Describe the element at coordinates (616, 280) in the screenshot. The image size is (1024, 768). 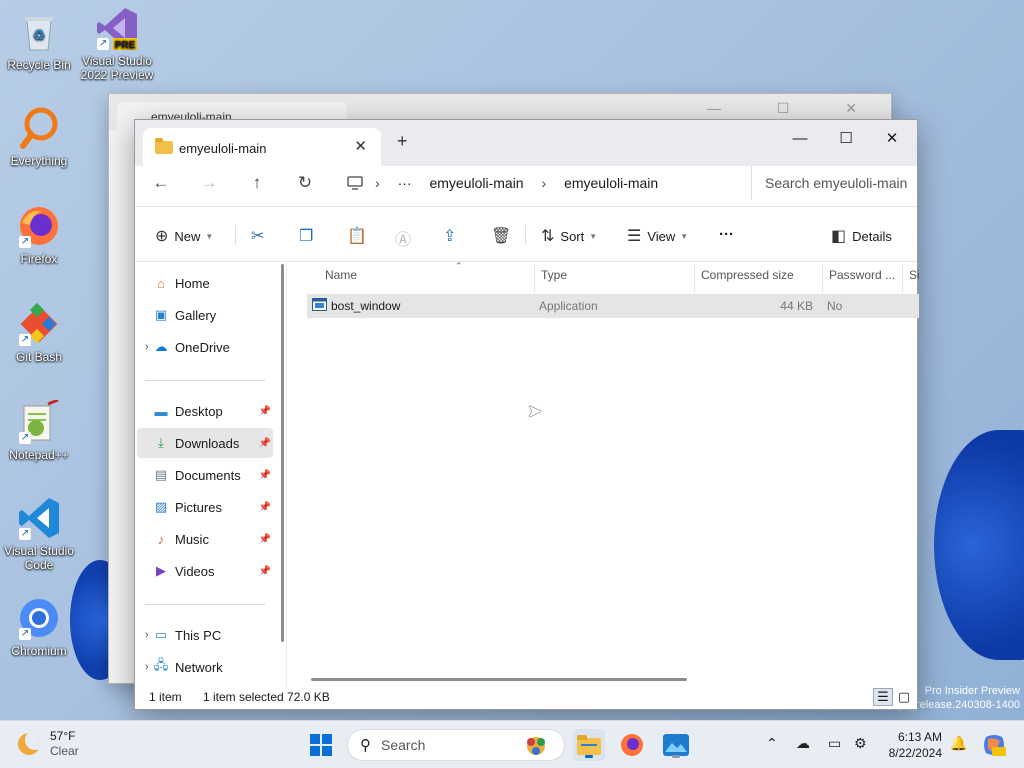
I see `column-header-type: Type` at that location.